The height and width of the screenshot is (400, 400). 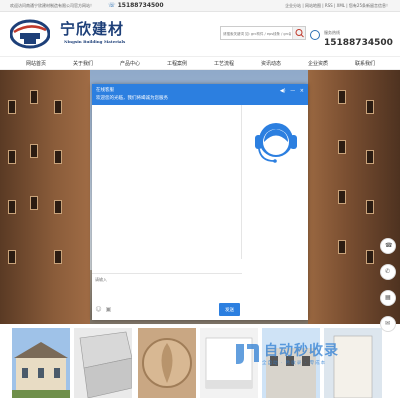 I want to click on watermark-title: 自动秒收录, so click(x=301, y=351).